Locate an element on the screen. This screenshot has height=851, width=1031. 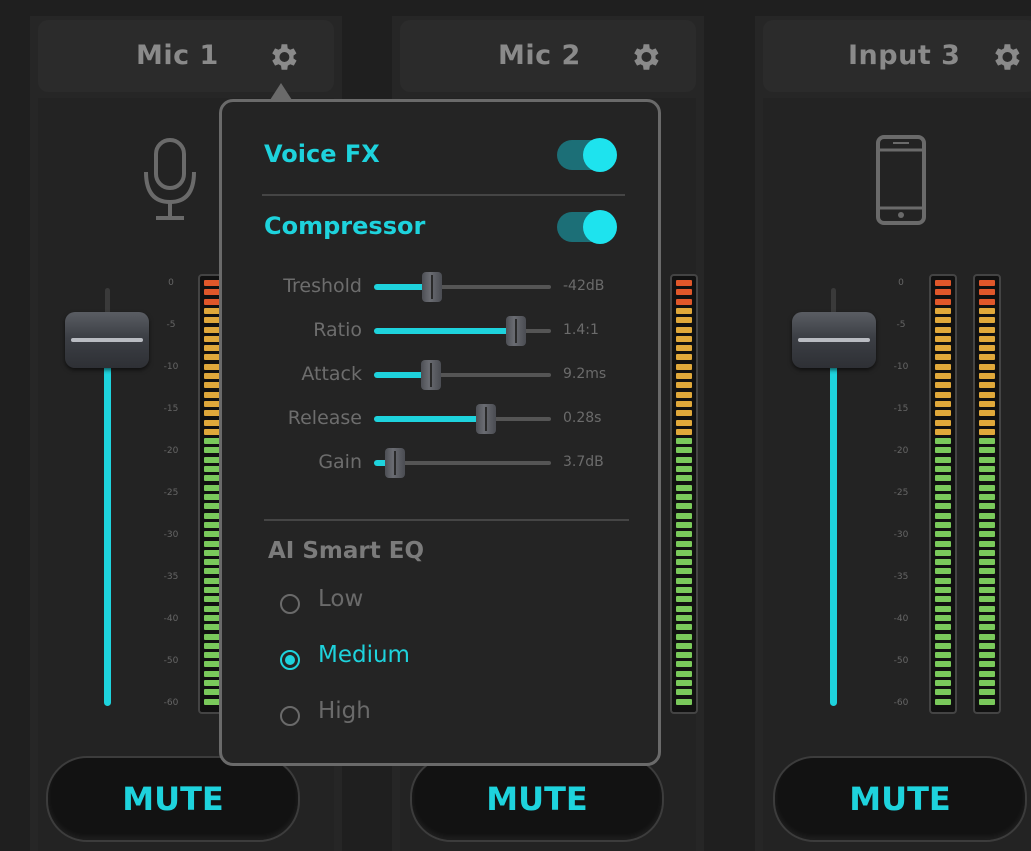
eq-option-label: Low is located at coordinates (340, 599).